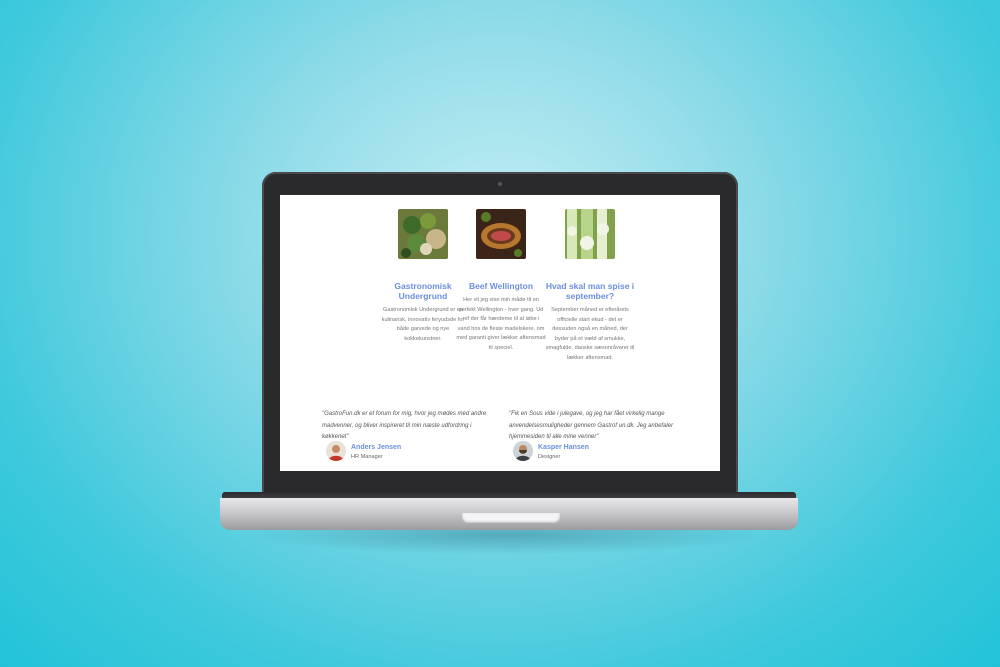 This screenshot has height=667, width=1000. Describe the element at coordinates (376, 447) in the screenshot. I see `author-name: Anders Jensen` at that location.